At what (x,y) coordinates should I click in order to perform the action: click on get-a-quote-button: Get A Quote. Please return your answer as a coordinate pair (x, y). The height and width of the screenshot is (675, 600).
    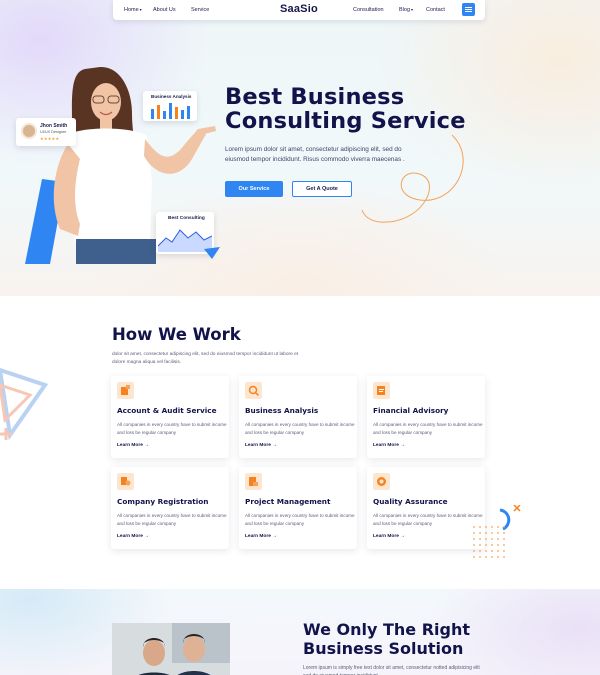
    Looking at the image, I should click on (322, 189).